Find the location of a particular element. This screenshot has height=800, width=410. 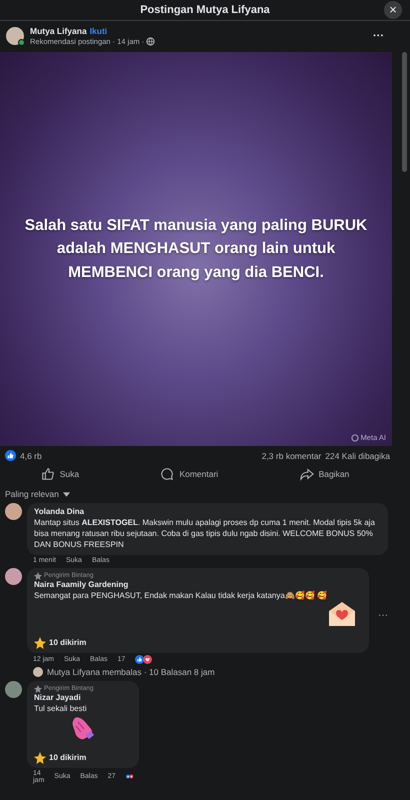

thumbs-up-icon is located at coordinates (47, 474).